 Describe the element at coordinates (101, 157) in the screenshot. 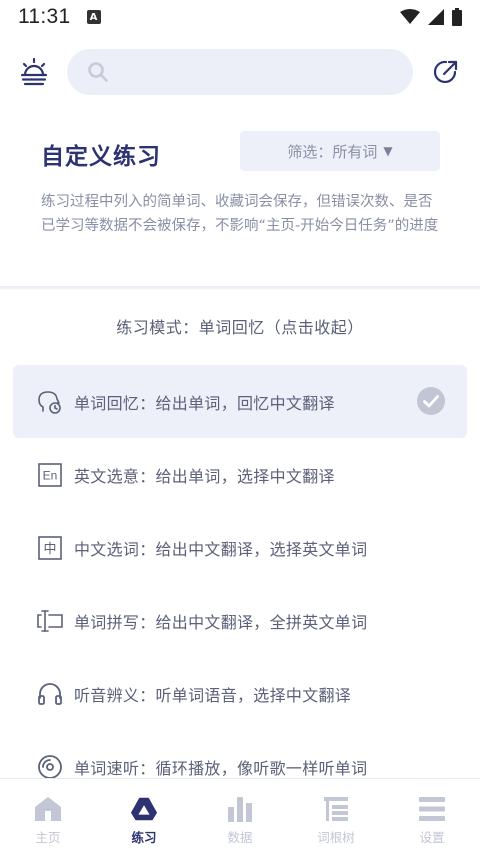

I see `page-title: 自定义练习` at that location.